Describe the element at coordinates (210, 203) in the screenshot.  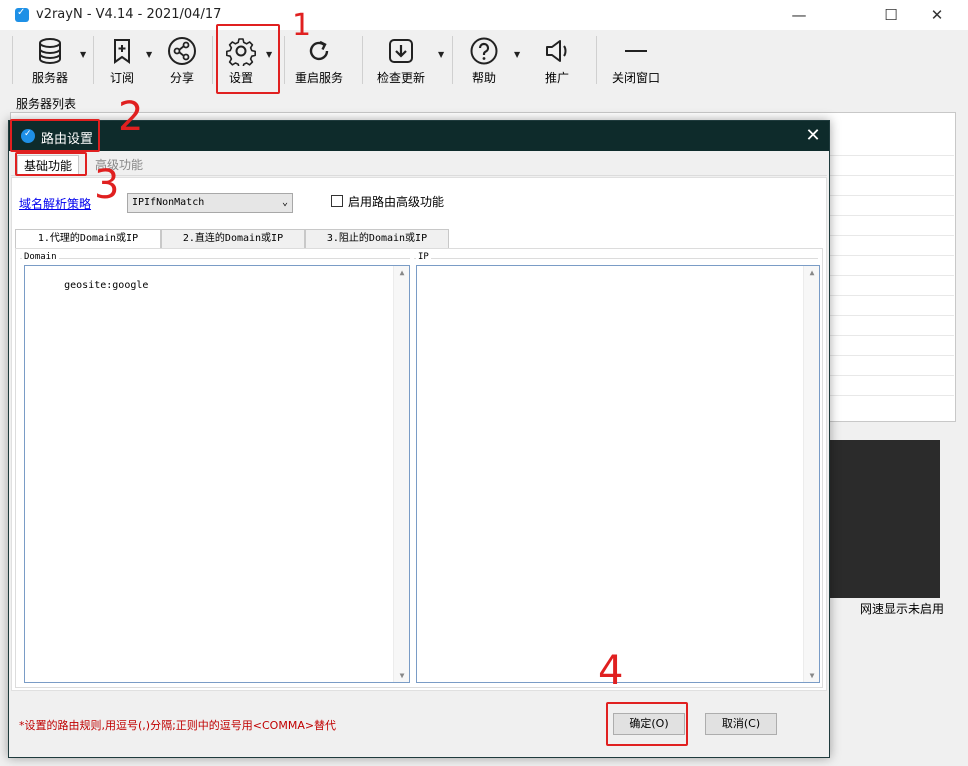
I see `domain-strategy-select: IPIfNonMatch ⌄` at that location.